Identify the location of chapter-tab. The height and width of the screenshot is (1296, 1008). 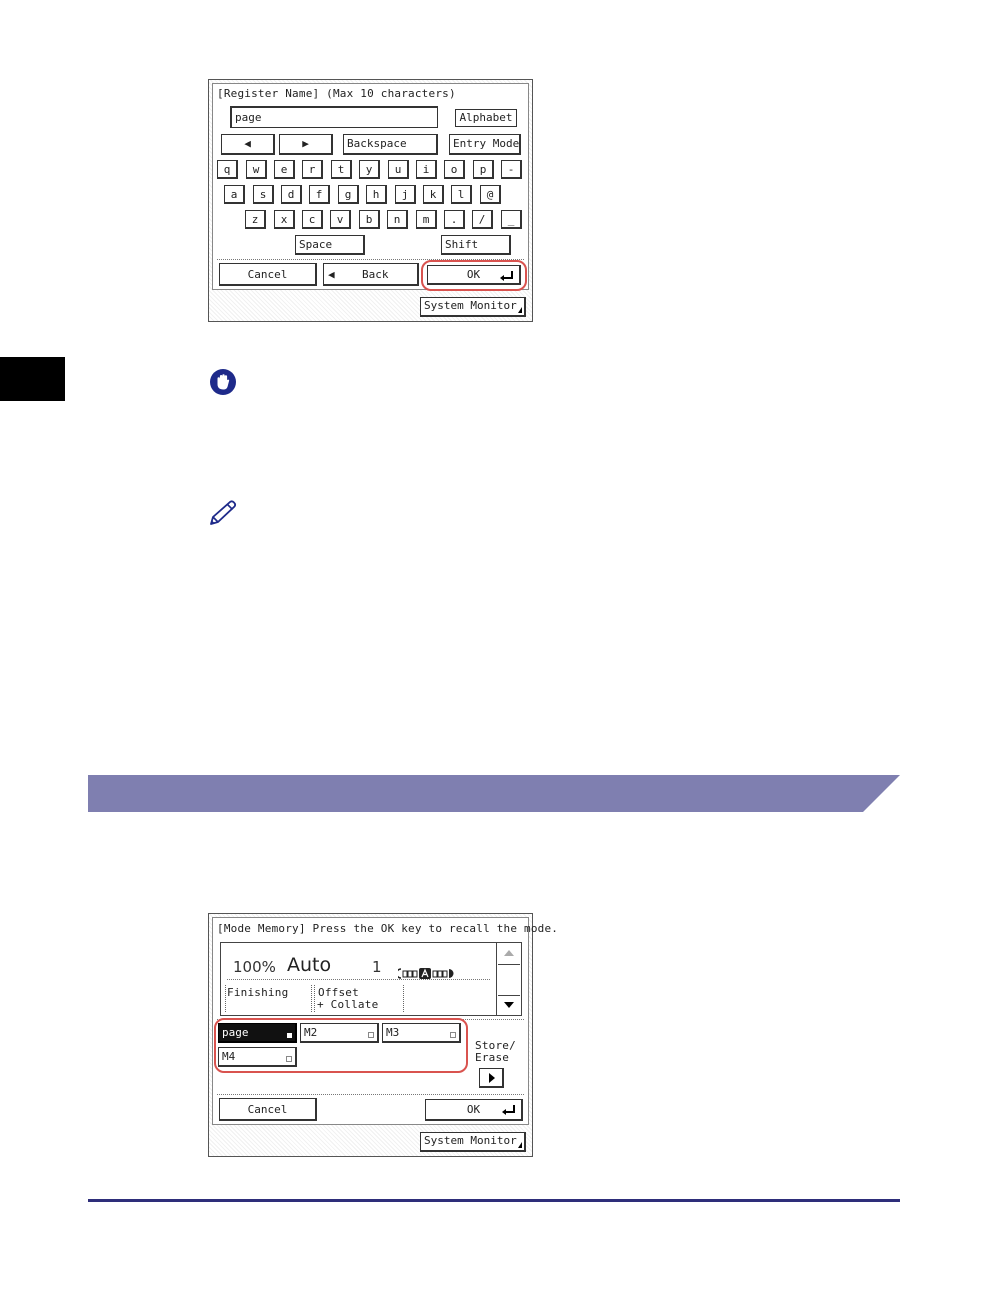
(32, 379).